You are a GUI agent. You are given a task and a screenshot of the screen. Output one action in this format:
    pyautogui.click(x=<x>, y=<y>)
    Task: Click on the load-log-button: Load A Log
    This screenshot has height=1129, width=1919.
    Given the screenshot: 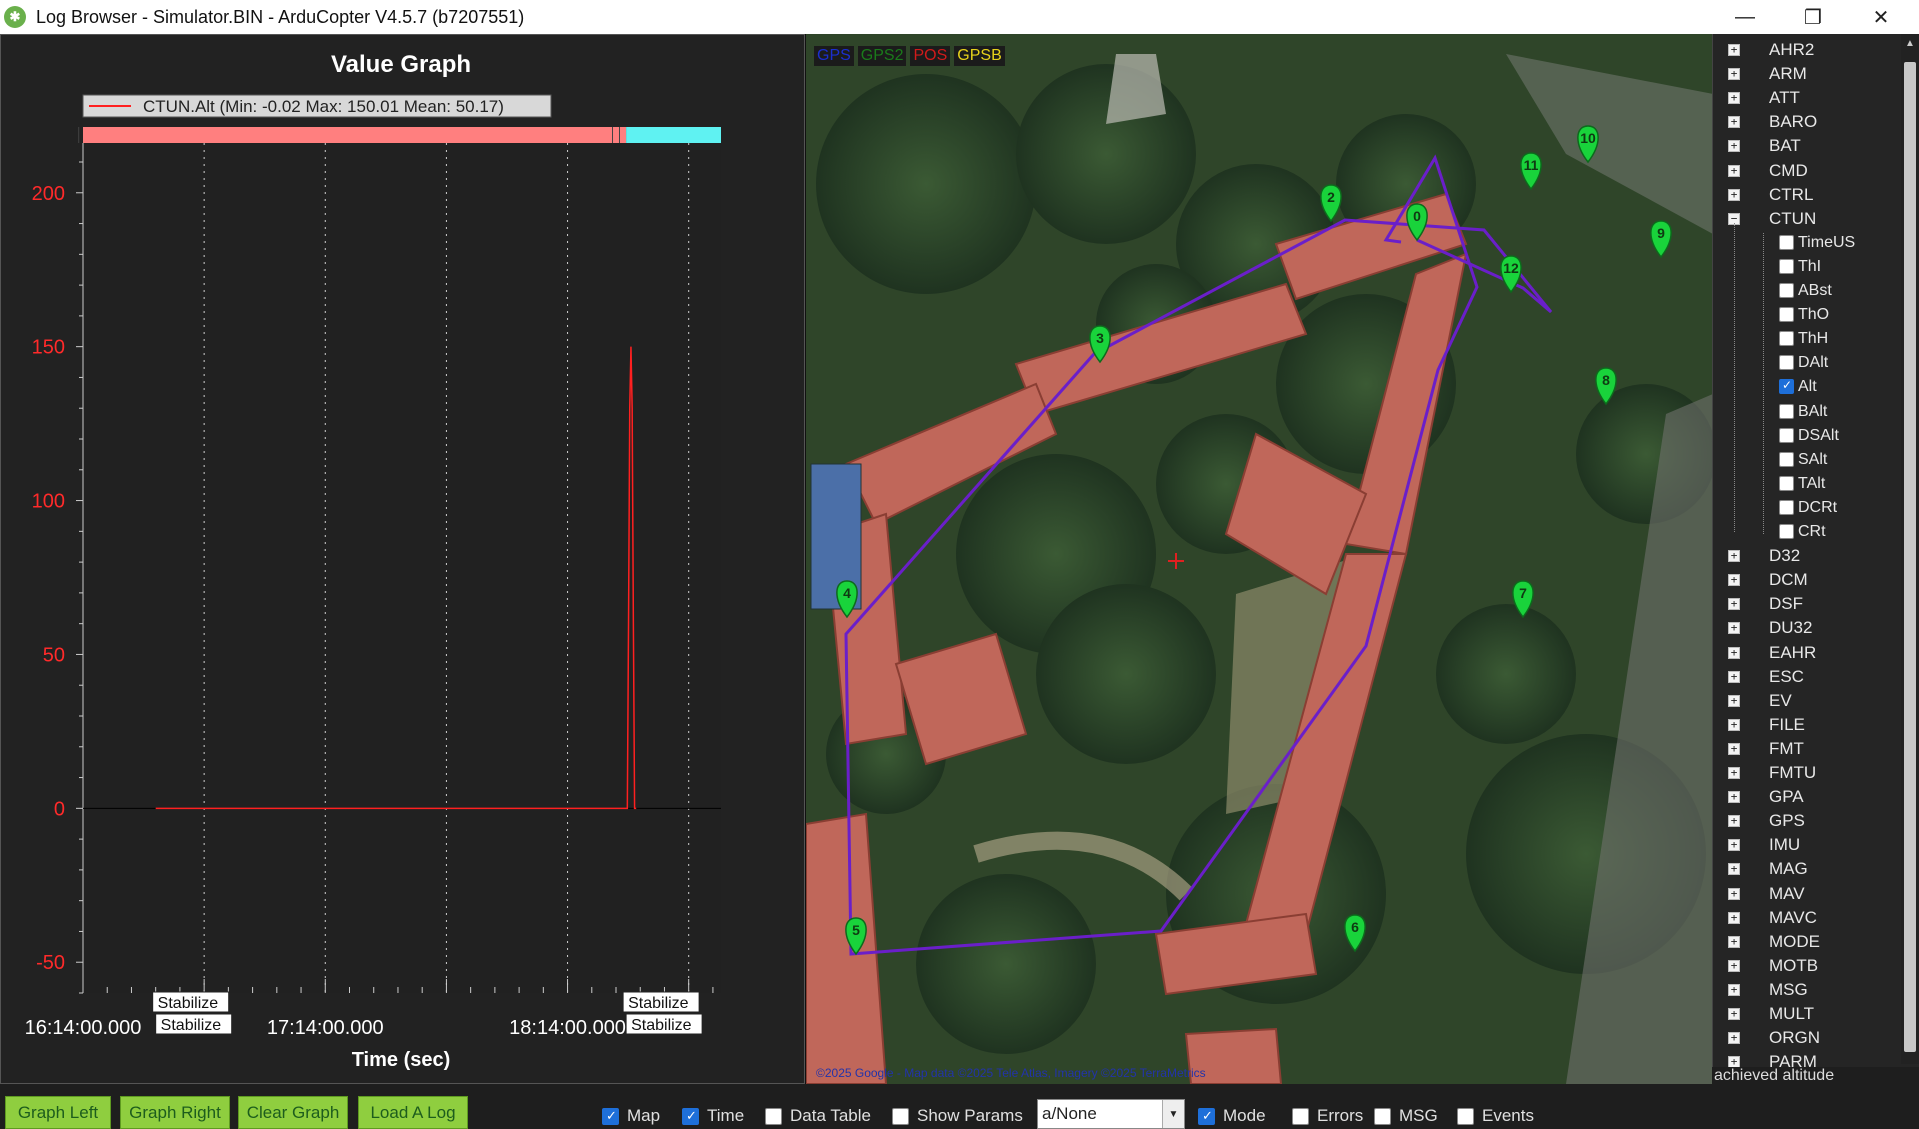 What is the action you would take?
    pyautogui.click(x=413, y=1112)
    